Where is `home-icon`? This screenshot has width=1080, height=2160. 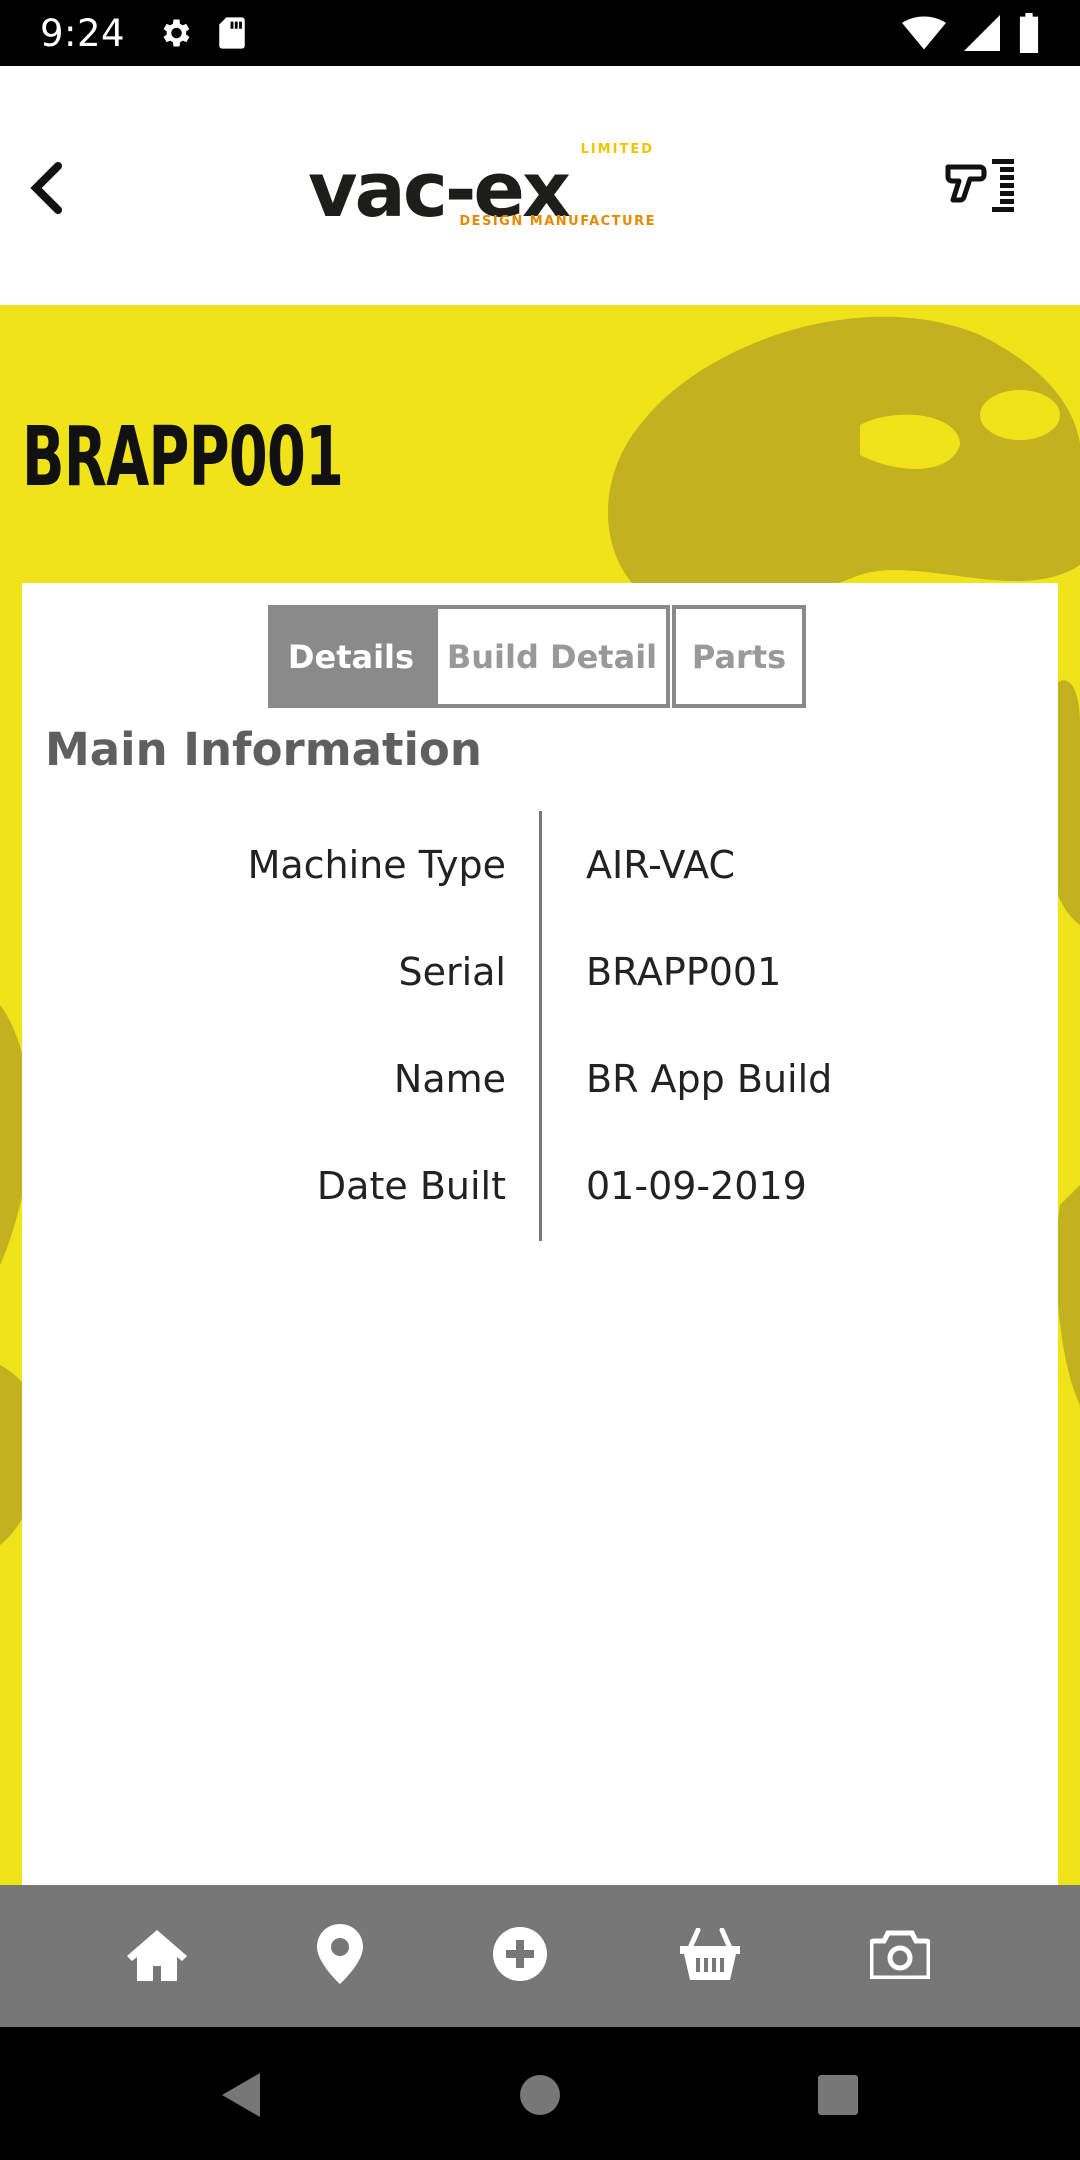 home-icon is located at coordinates (157, 1956).